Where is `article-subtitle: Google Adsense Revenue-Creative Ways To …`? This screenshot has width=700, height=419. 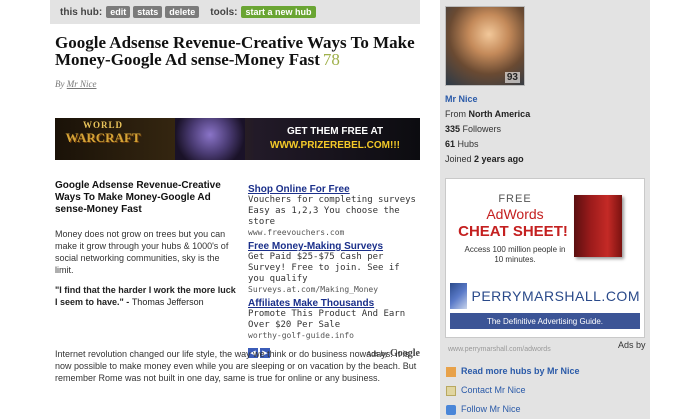
article-subtitle: Google Adsense Revenue-Creative Ways To … is located at coordinates (138, 197).